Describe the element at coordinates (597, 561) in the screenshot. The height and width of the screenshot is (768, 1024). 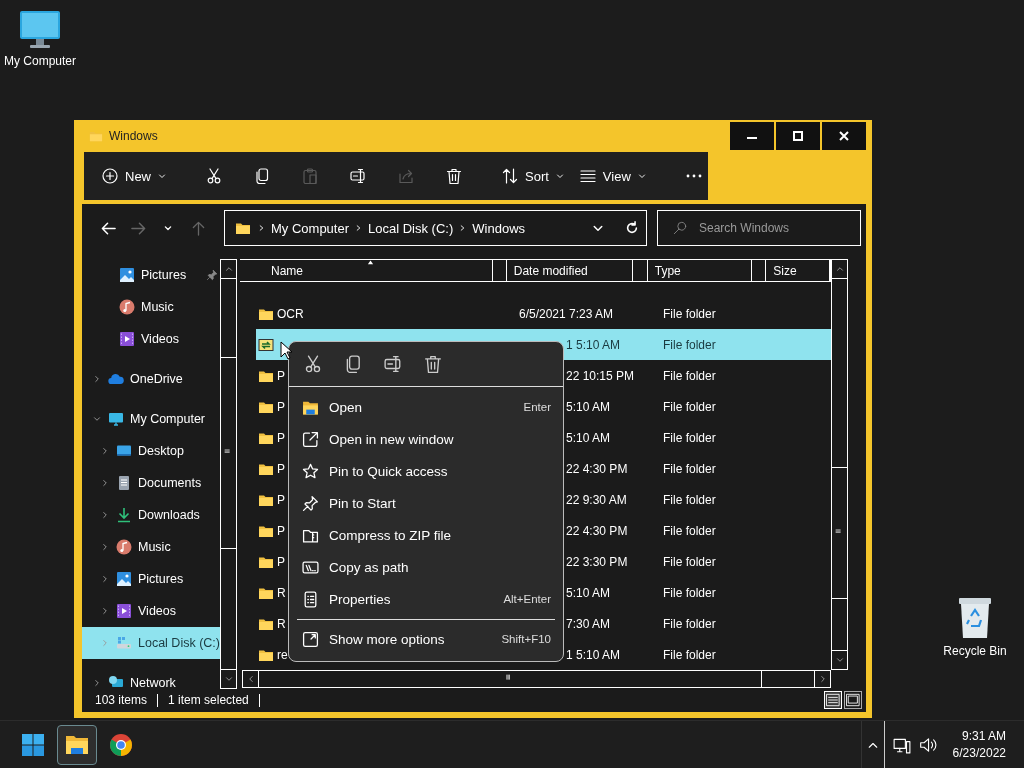
I see `date-cell: 22 3:30 PM` at that location.